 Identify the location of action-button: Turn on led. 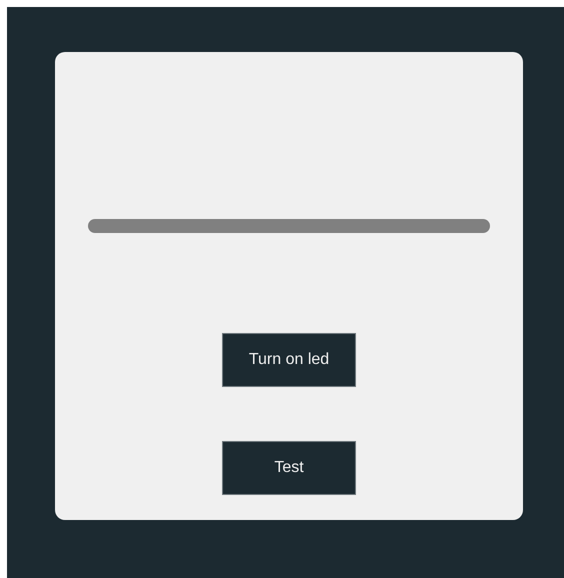
(289, 360).